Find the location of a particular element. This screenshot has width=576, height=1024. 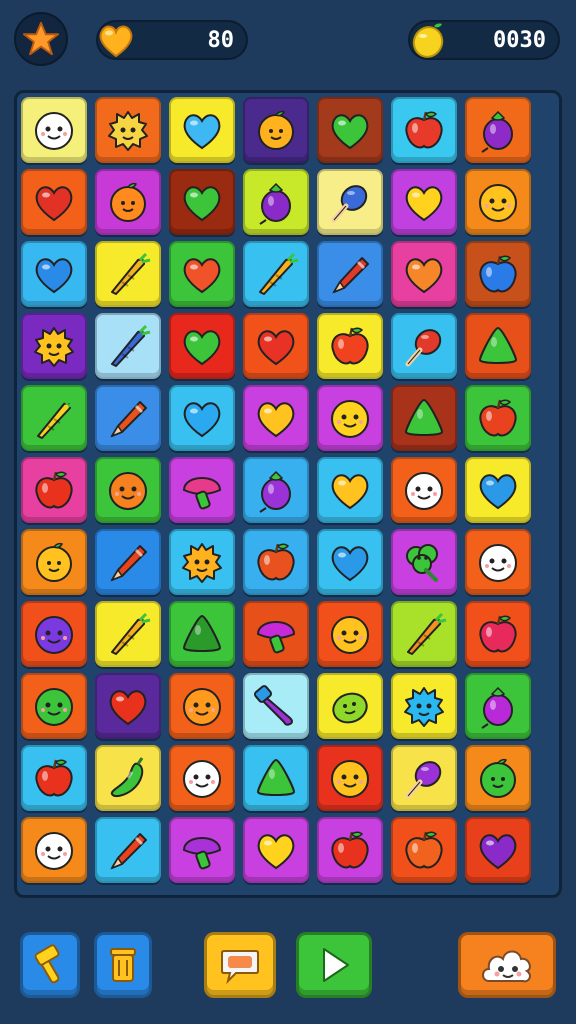

tile-r4-c5 is located at coordinates (350, 346).